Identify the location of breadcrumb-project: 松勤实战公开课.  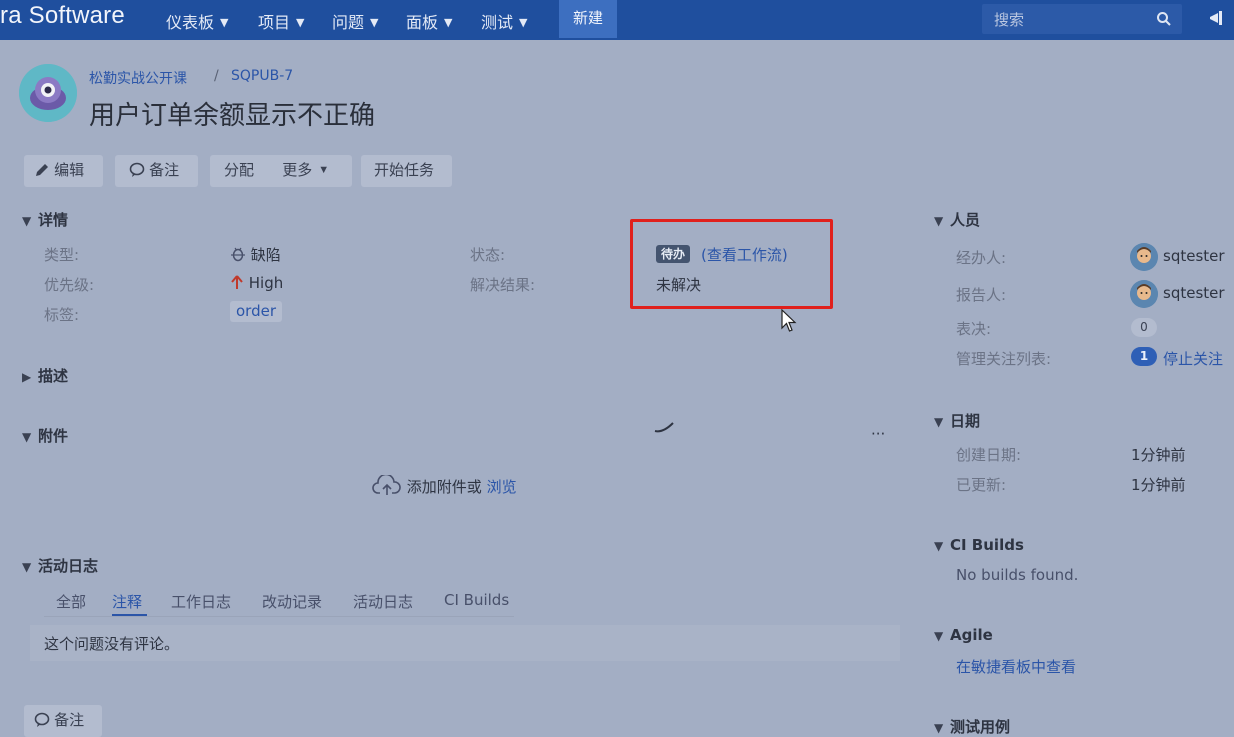
(138, 78).